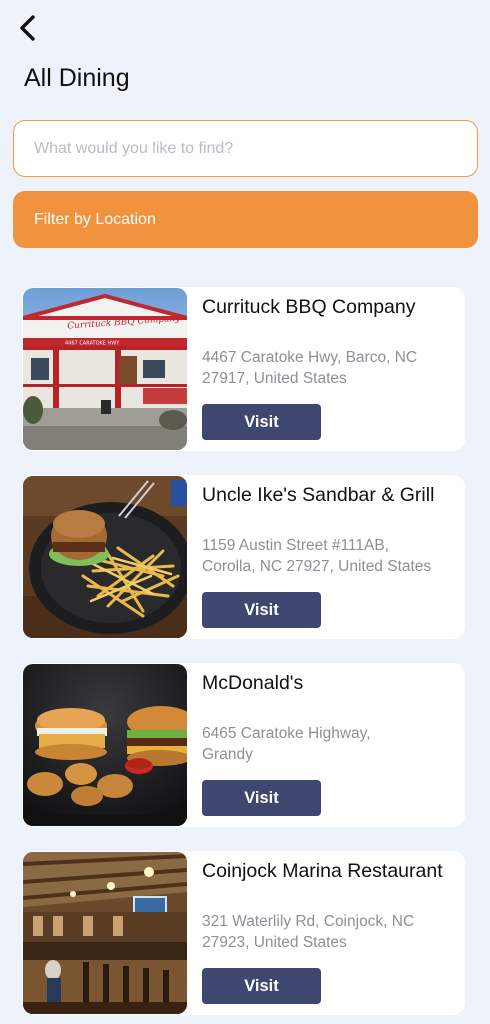  I want to click on restaurant-address: 6465 Caratoke Highway, Grandy, so click(328, 745).